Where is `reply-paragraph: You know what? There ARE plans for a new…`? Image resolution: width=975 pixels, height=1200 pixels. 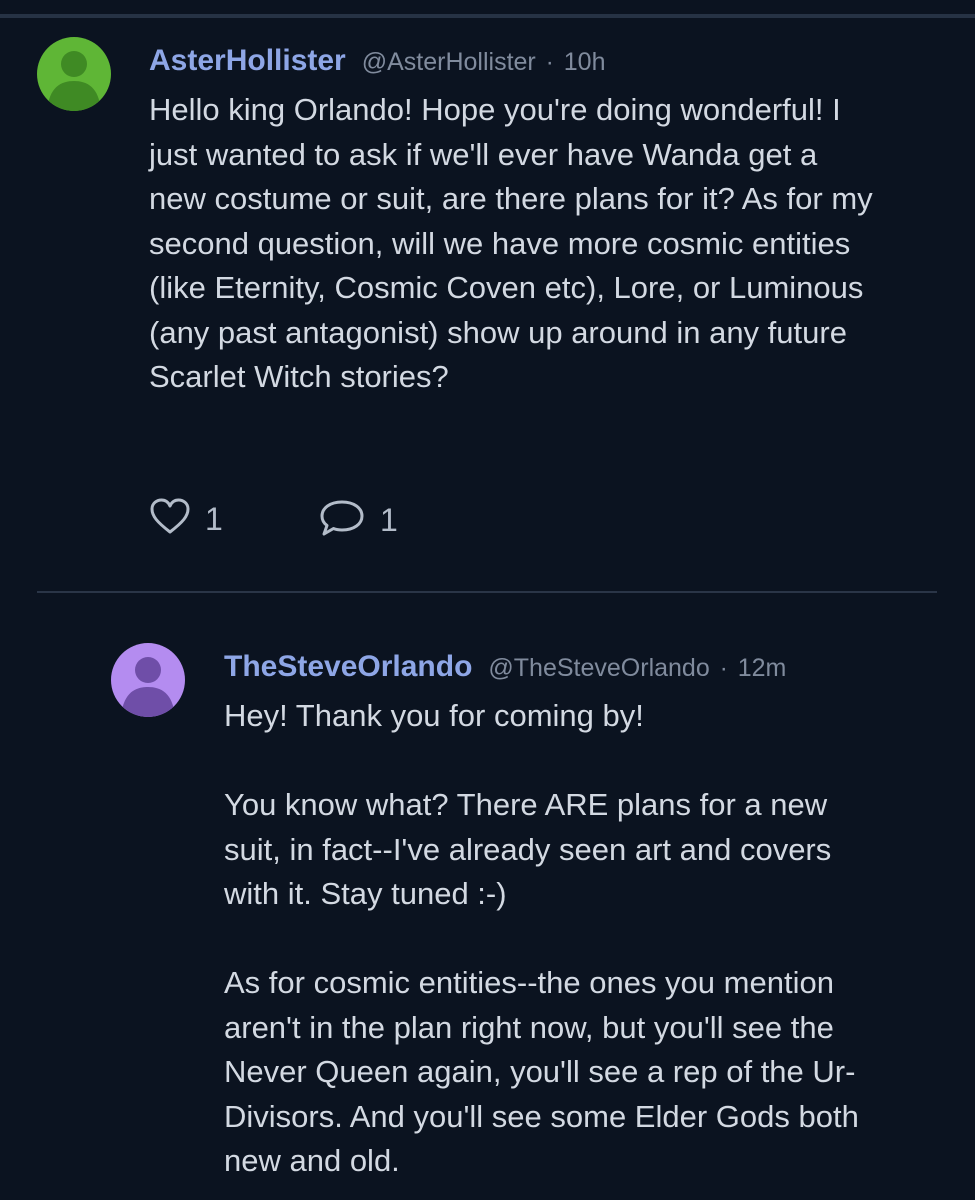 reply-paragraph: You know what? There ARE plans for a new… is located at coordinates (528, 849).